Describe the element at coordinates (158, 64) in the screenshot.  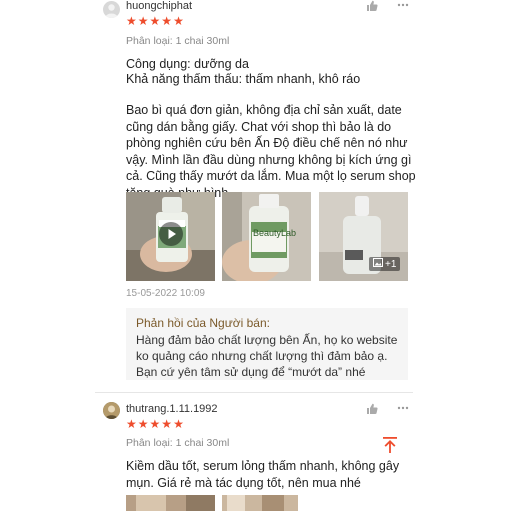
I see `attribute-use-label: Công dụng:` at that location.